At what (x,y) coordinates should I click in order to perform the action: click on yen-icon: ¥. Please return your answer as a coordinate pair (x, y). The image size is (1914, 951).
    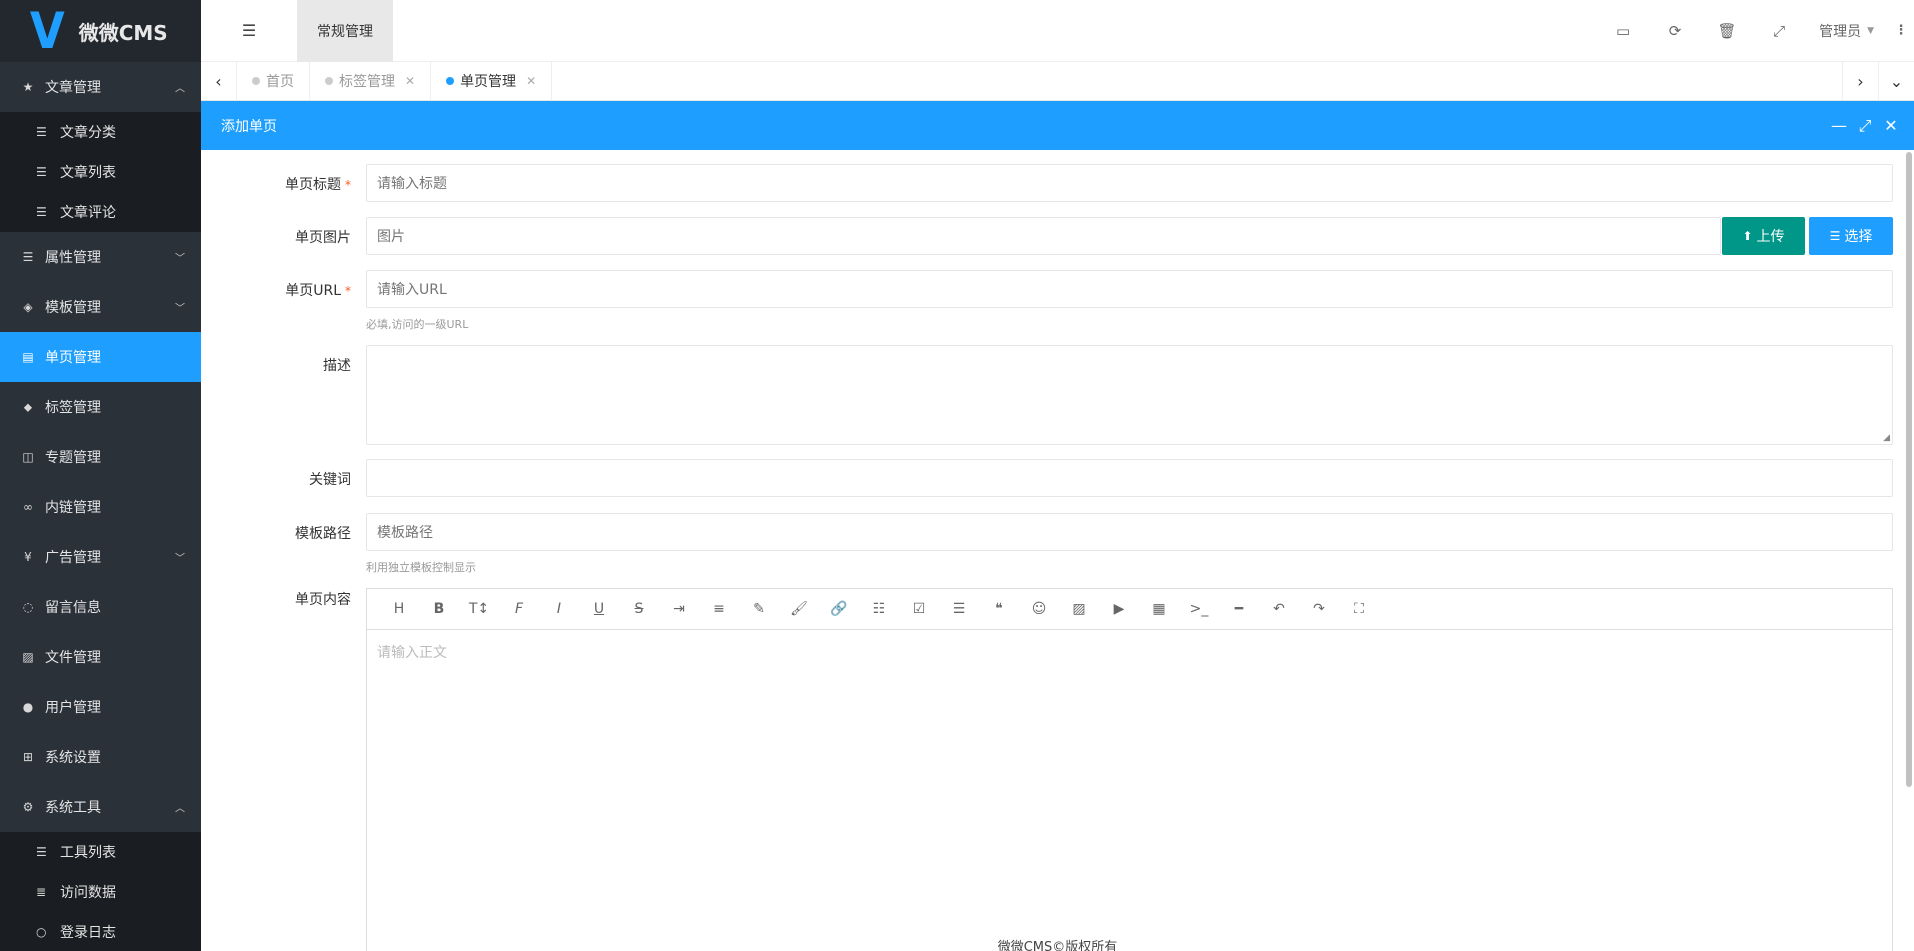
    Looking at the image, I should click on (28, 557).